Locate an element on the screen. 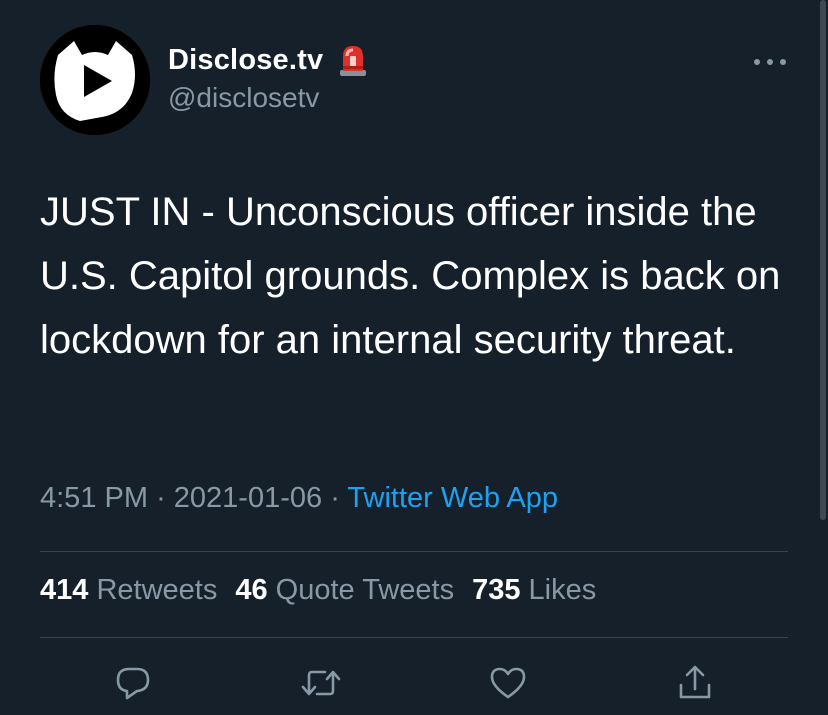 The width and height of the screenshot is (828, 715). retweet-button is located at coordinates (321, 683).